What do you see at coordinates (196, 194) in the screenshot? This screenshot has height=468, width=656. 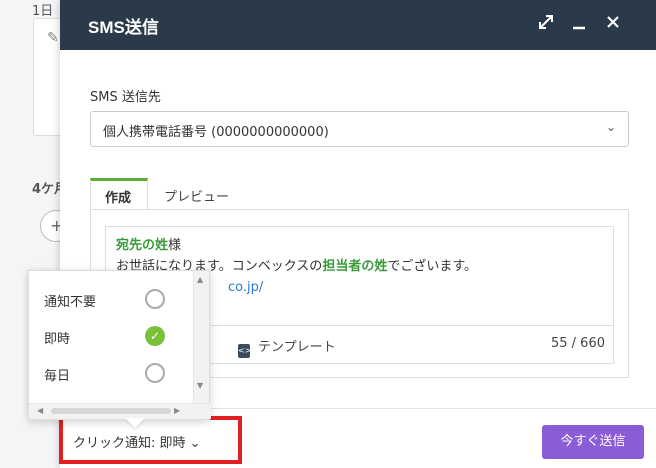 I see `tab-preview: プレビュー` at bounding box center [196, 194].